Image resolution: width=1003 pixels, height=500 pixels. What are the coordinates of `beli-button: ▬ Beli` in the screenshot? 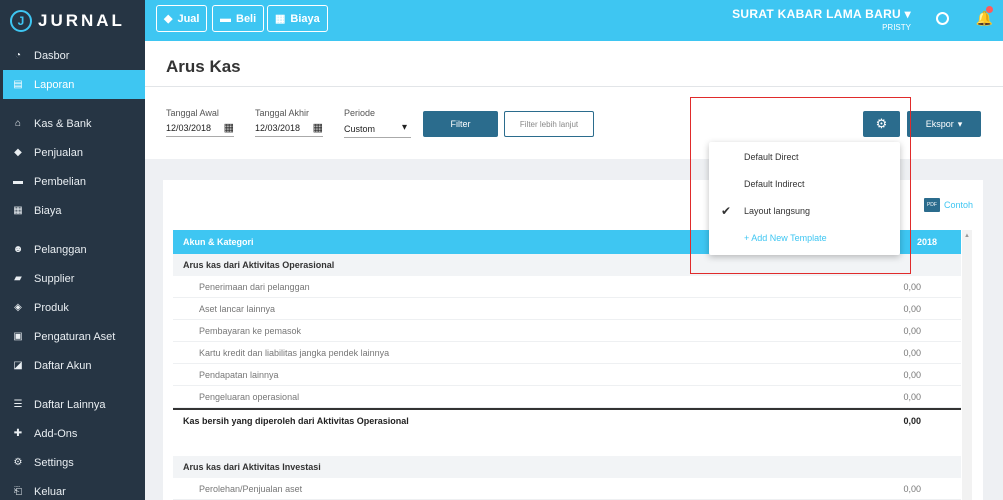 It's located at (238, 18).